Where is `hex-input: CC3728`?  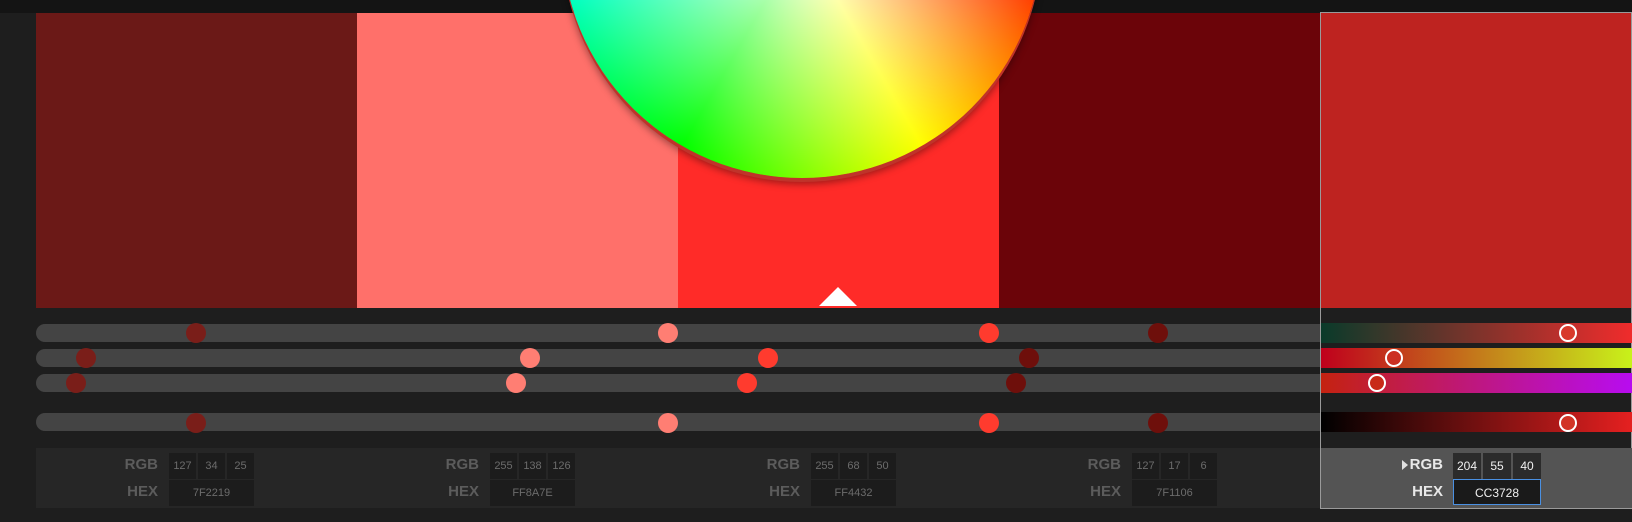 hex-input: CC3728 is located at coordinates (1497, 492).